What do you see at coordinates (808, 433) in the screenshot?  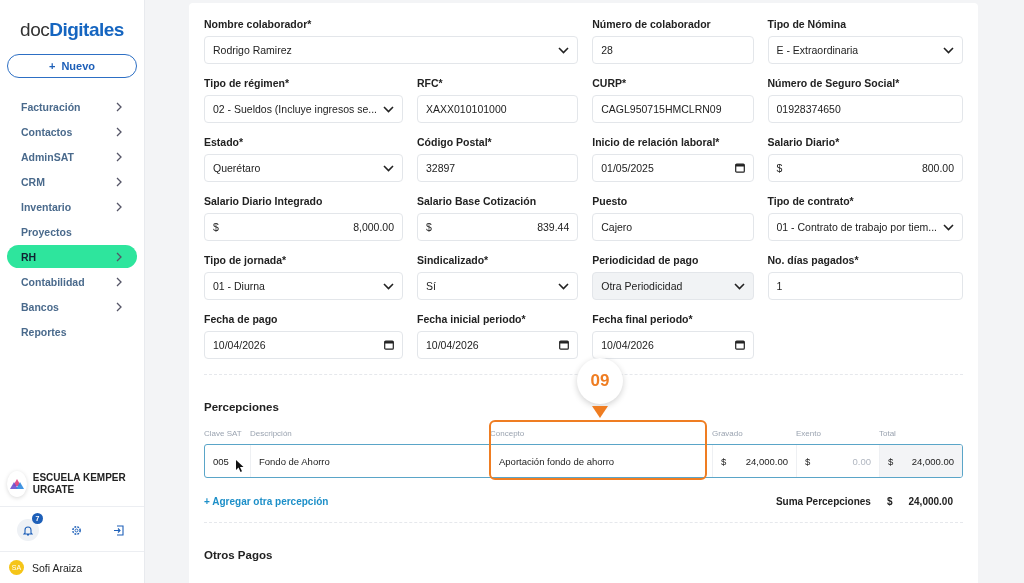 I see `column-header: Exento` at bounding box center [808, 433].